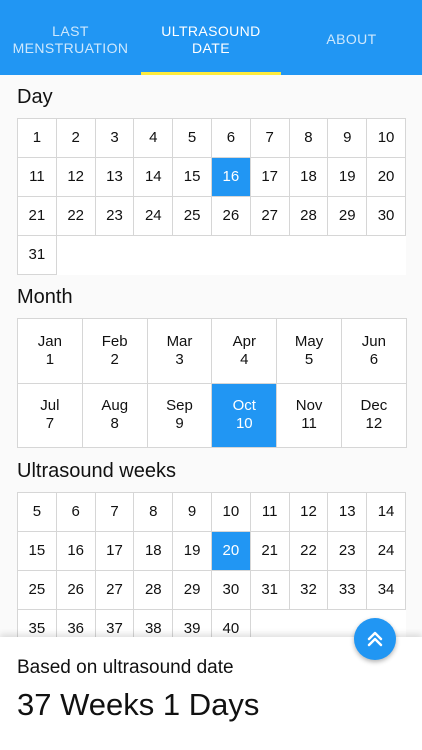 Image resolution: width=422 pixels, height=750 pixels. Describe the element at coordinates (231, 590) in the screenshot. I see `week-cell-30: 30` at that location.